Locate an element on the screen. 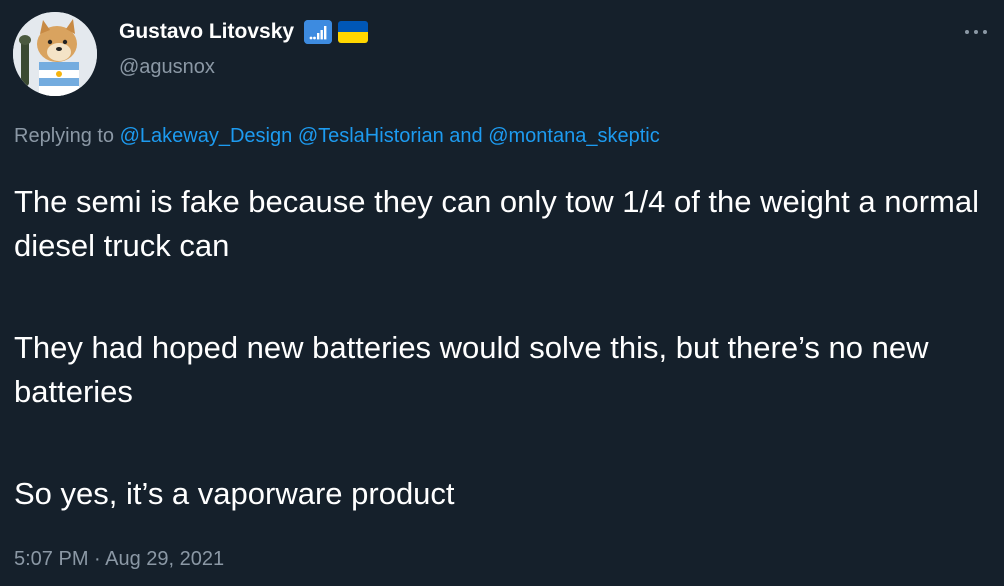 This screenshot has height=586, width=1004. author-display-name: Gustavo Litovsky is located at coordinates (206, 32).